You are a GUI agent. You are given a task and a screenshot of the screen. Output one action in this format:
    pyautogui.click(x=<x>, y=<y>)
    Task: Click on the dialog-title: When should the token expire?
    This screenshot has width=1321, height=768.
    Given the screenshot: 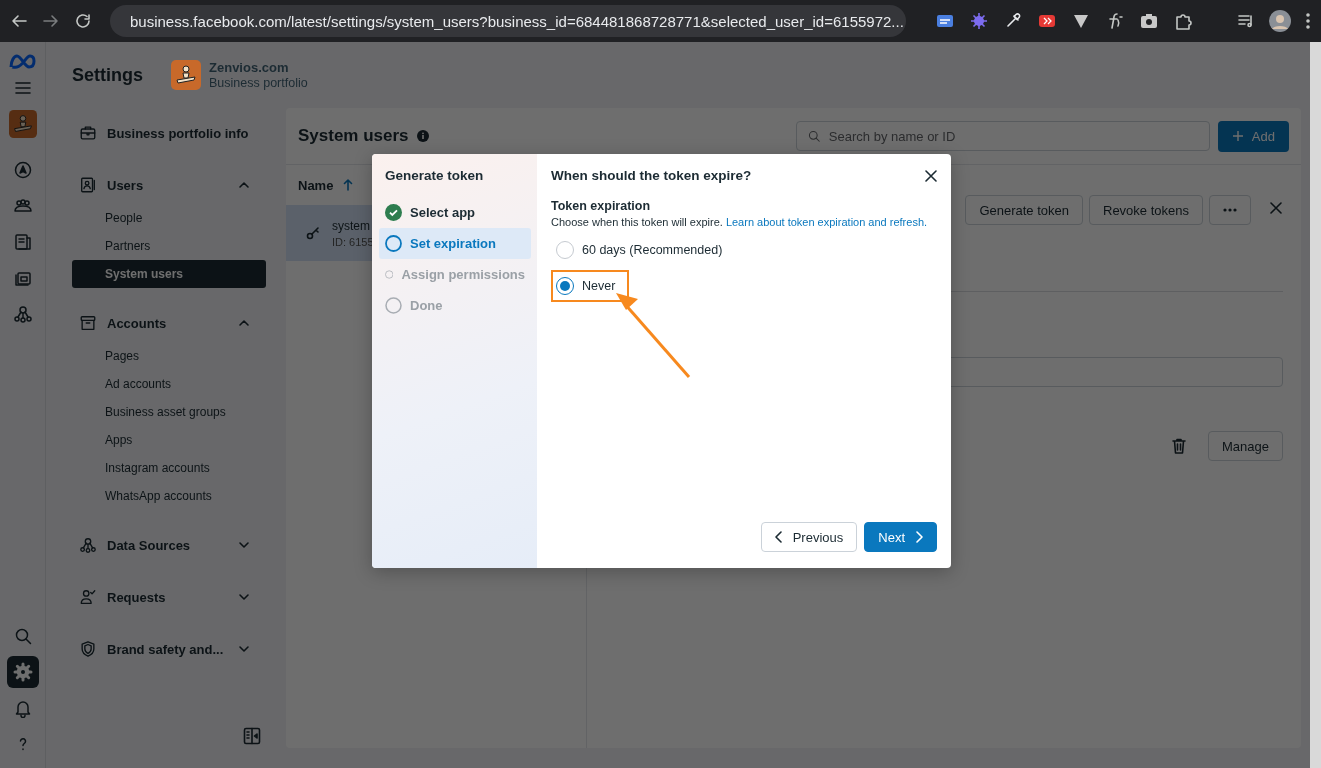 What is the action you would take?
    pyautogui.click(x=651, y=175)
    